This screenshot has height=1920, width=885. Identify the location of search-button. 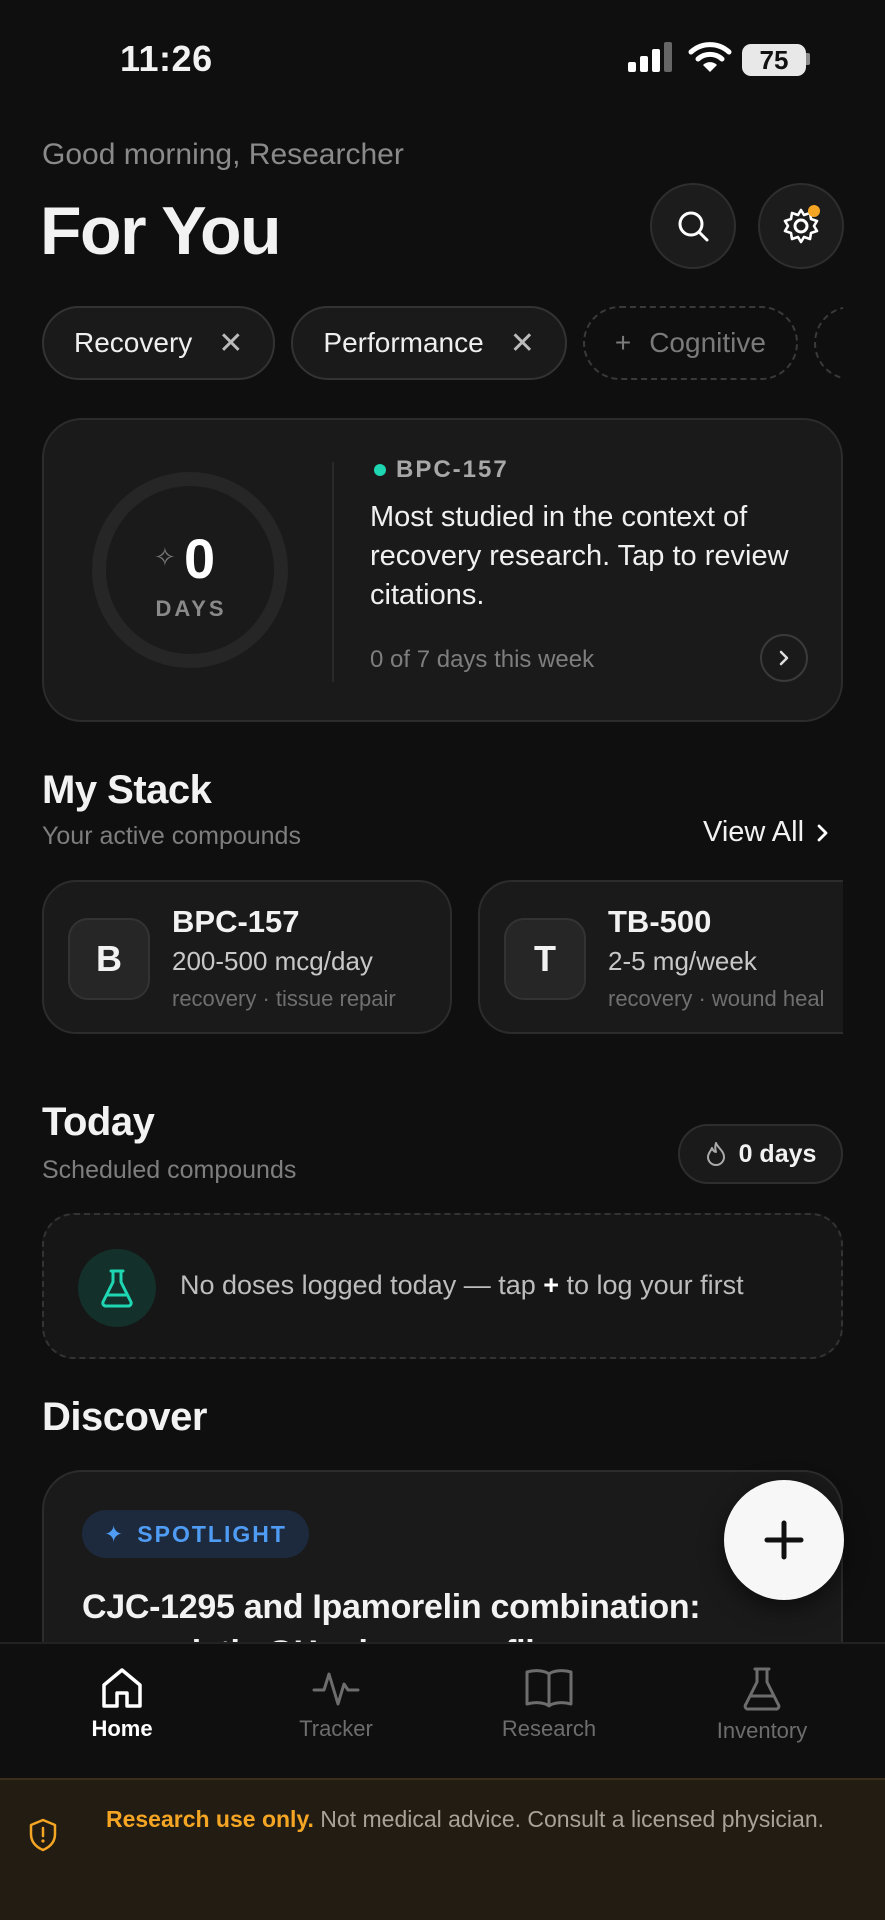
(693, 226).